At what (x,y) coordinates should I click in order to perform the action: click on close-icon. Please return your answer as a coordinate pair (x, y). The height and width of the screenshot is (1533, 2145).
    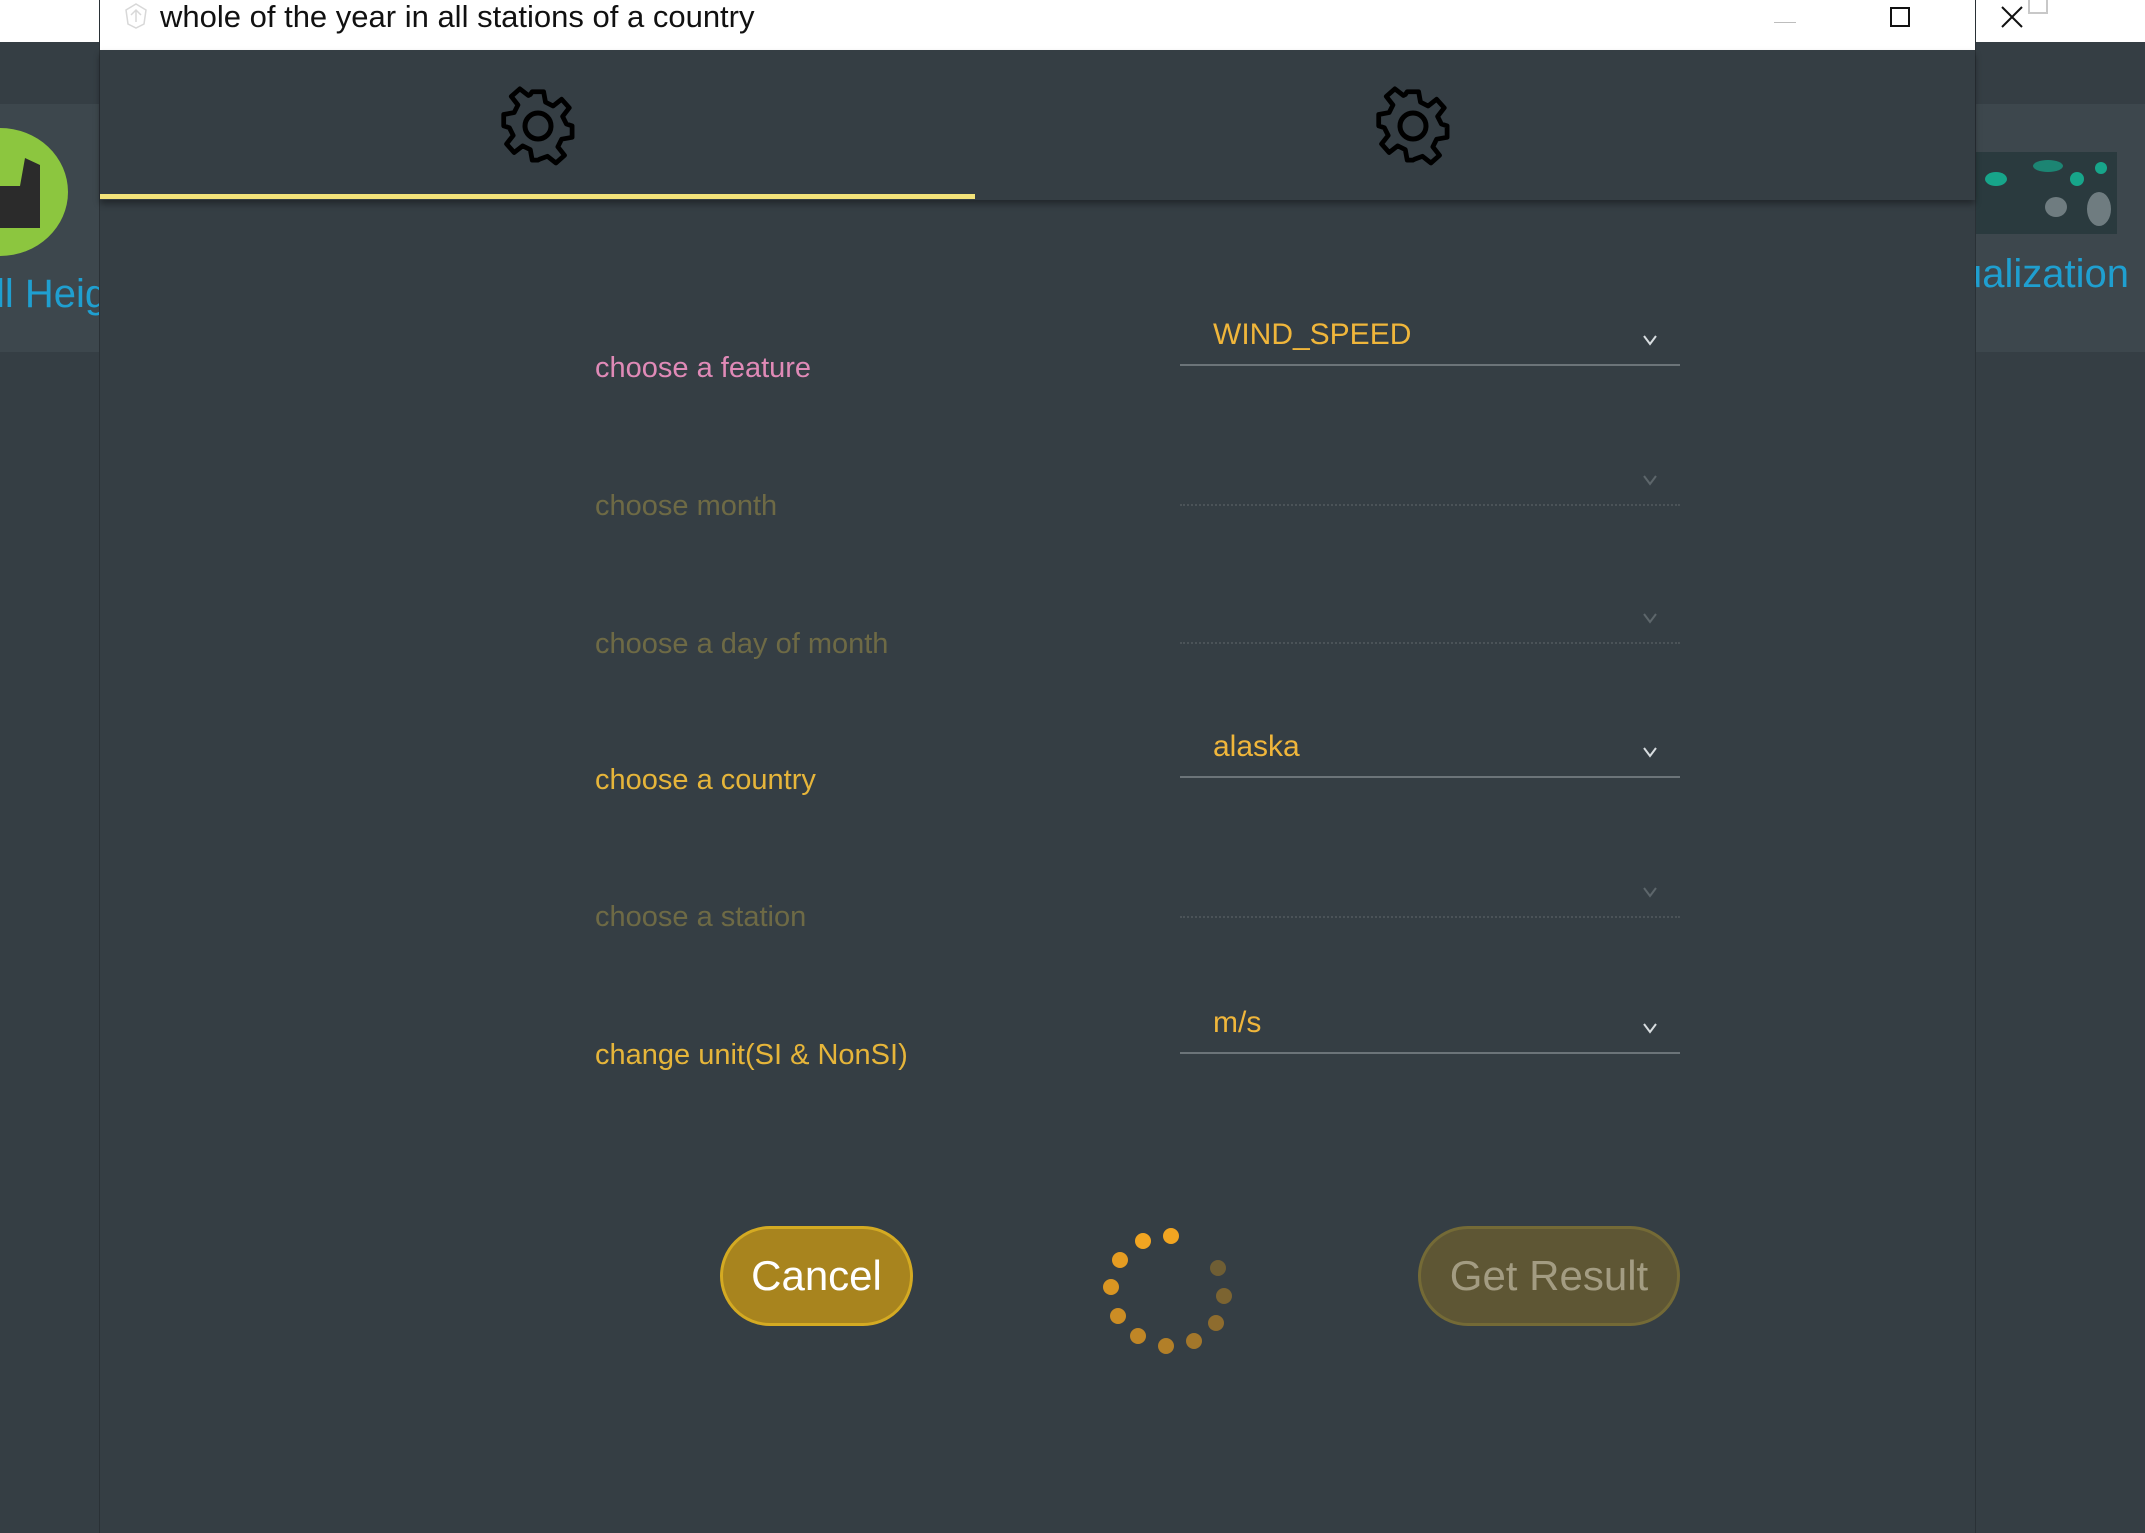
    Looking at the image, I should click on (2012, 17).